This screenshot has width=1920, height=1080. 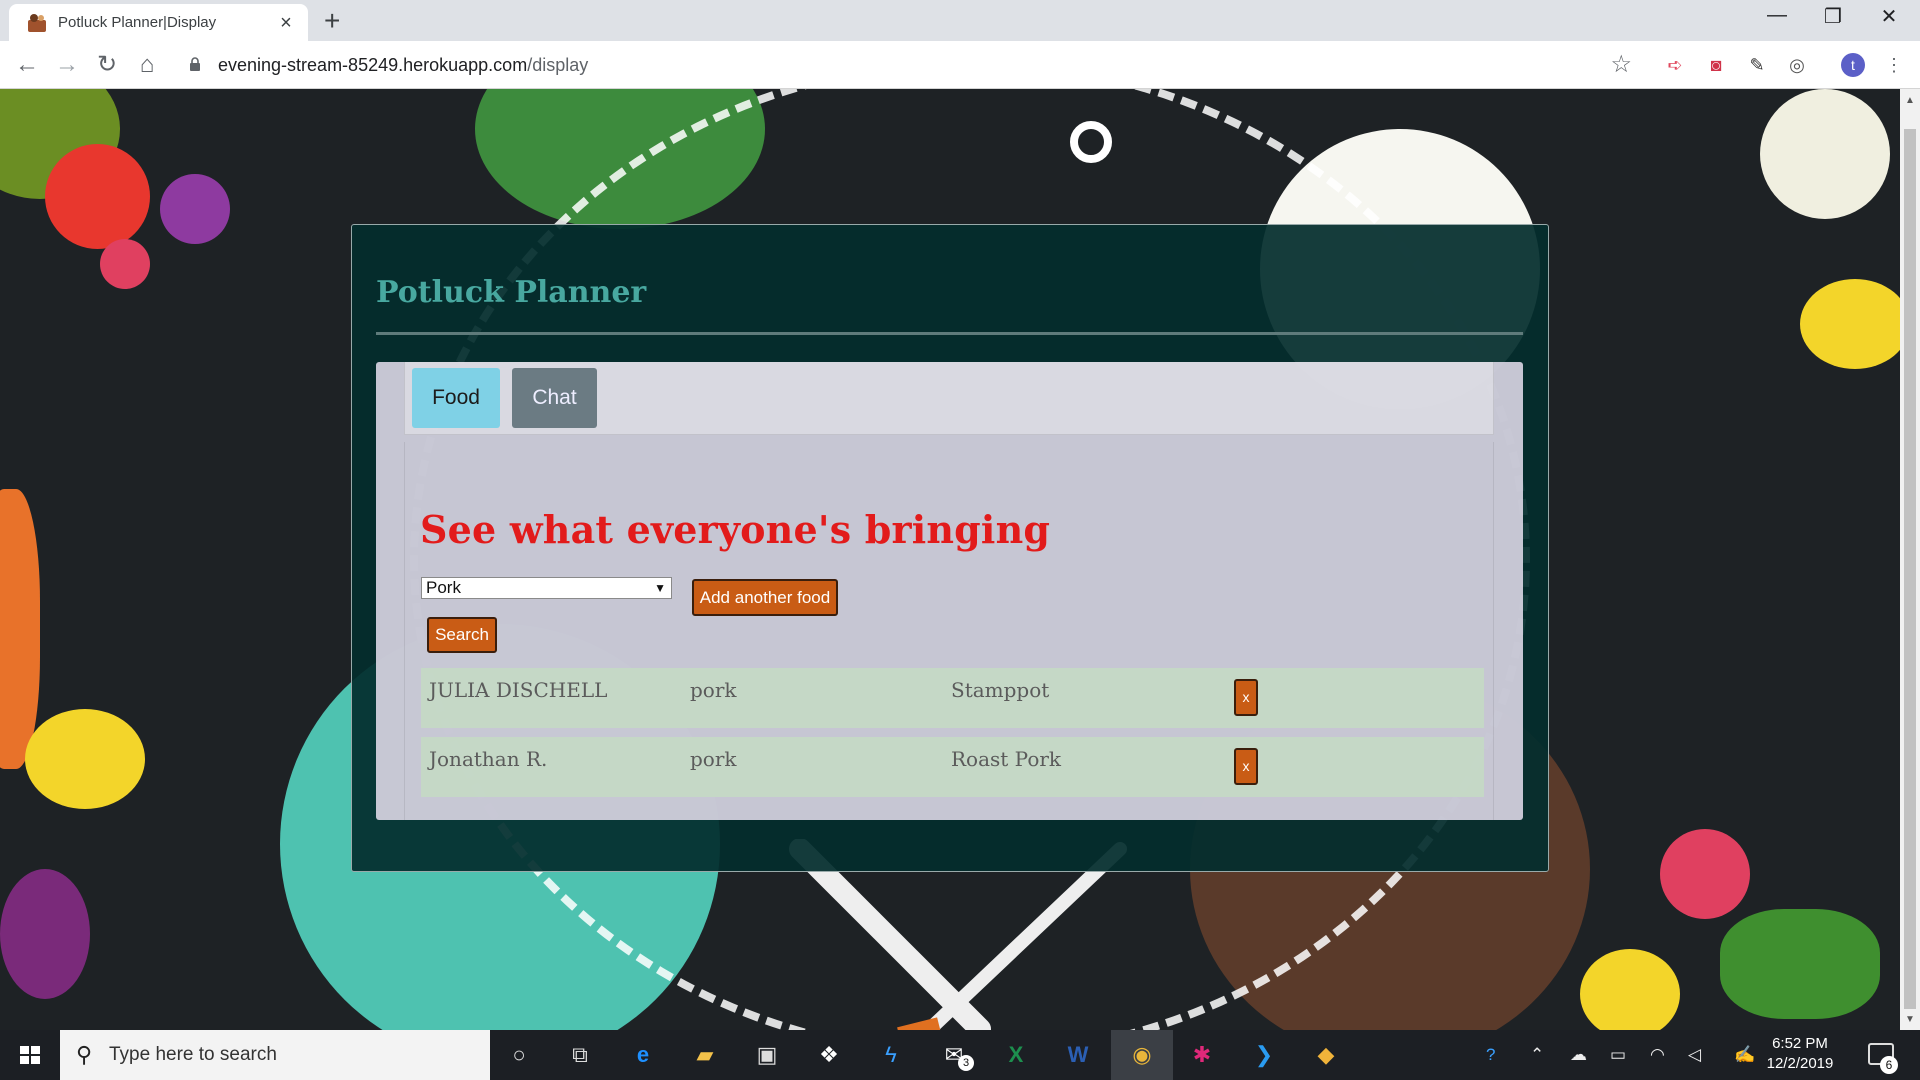 I want to click on lemon-left-illustration, so click(x=85, y=759).